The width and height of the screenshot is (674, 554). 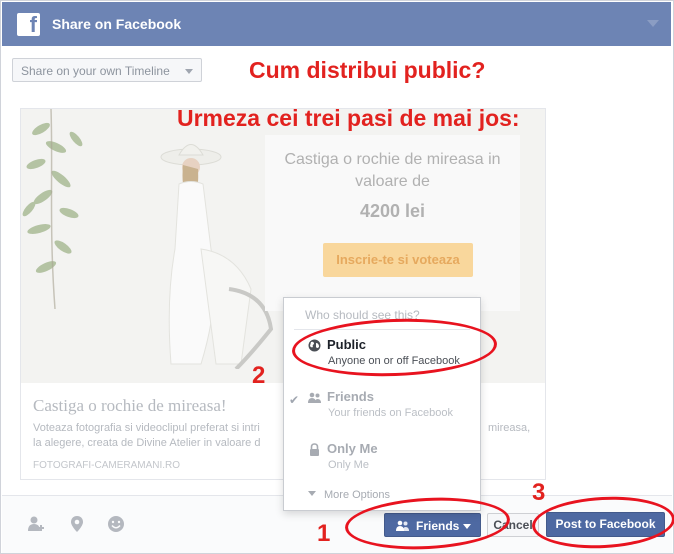 I want to click on share-destination-select: Share on your own Timeline, so click(x=107, y=70).